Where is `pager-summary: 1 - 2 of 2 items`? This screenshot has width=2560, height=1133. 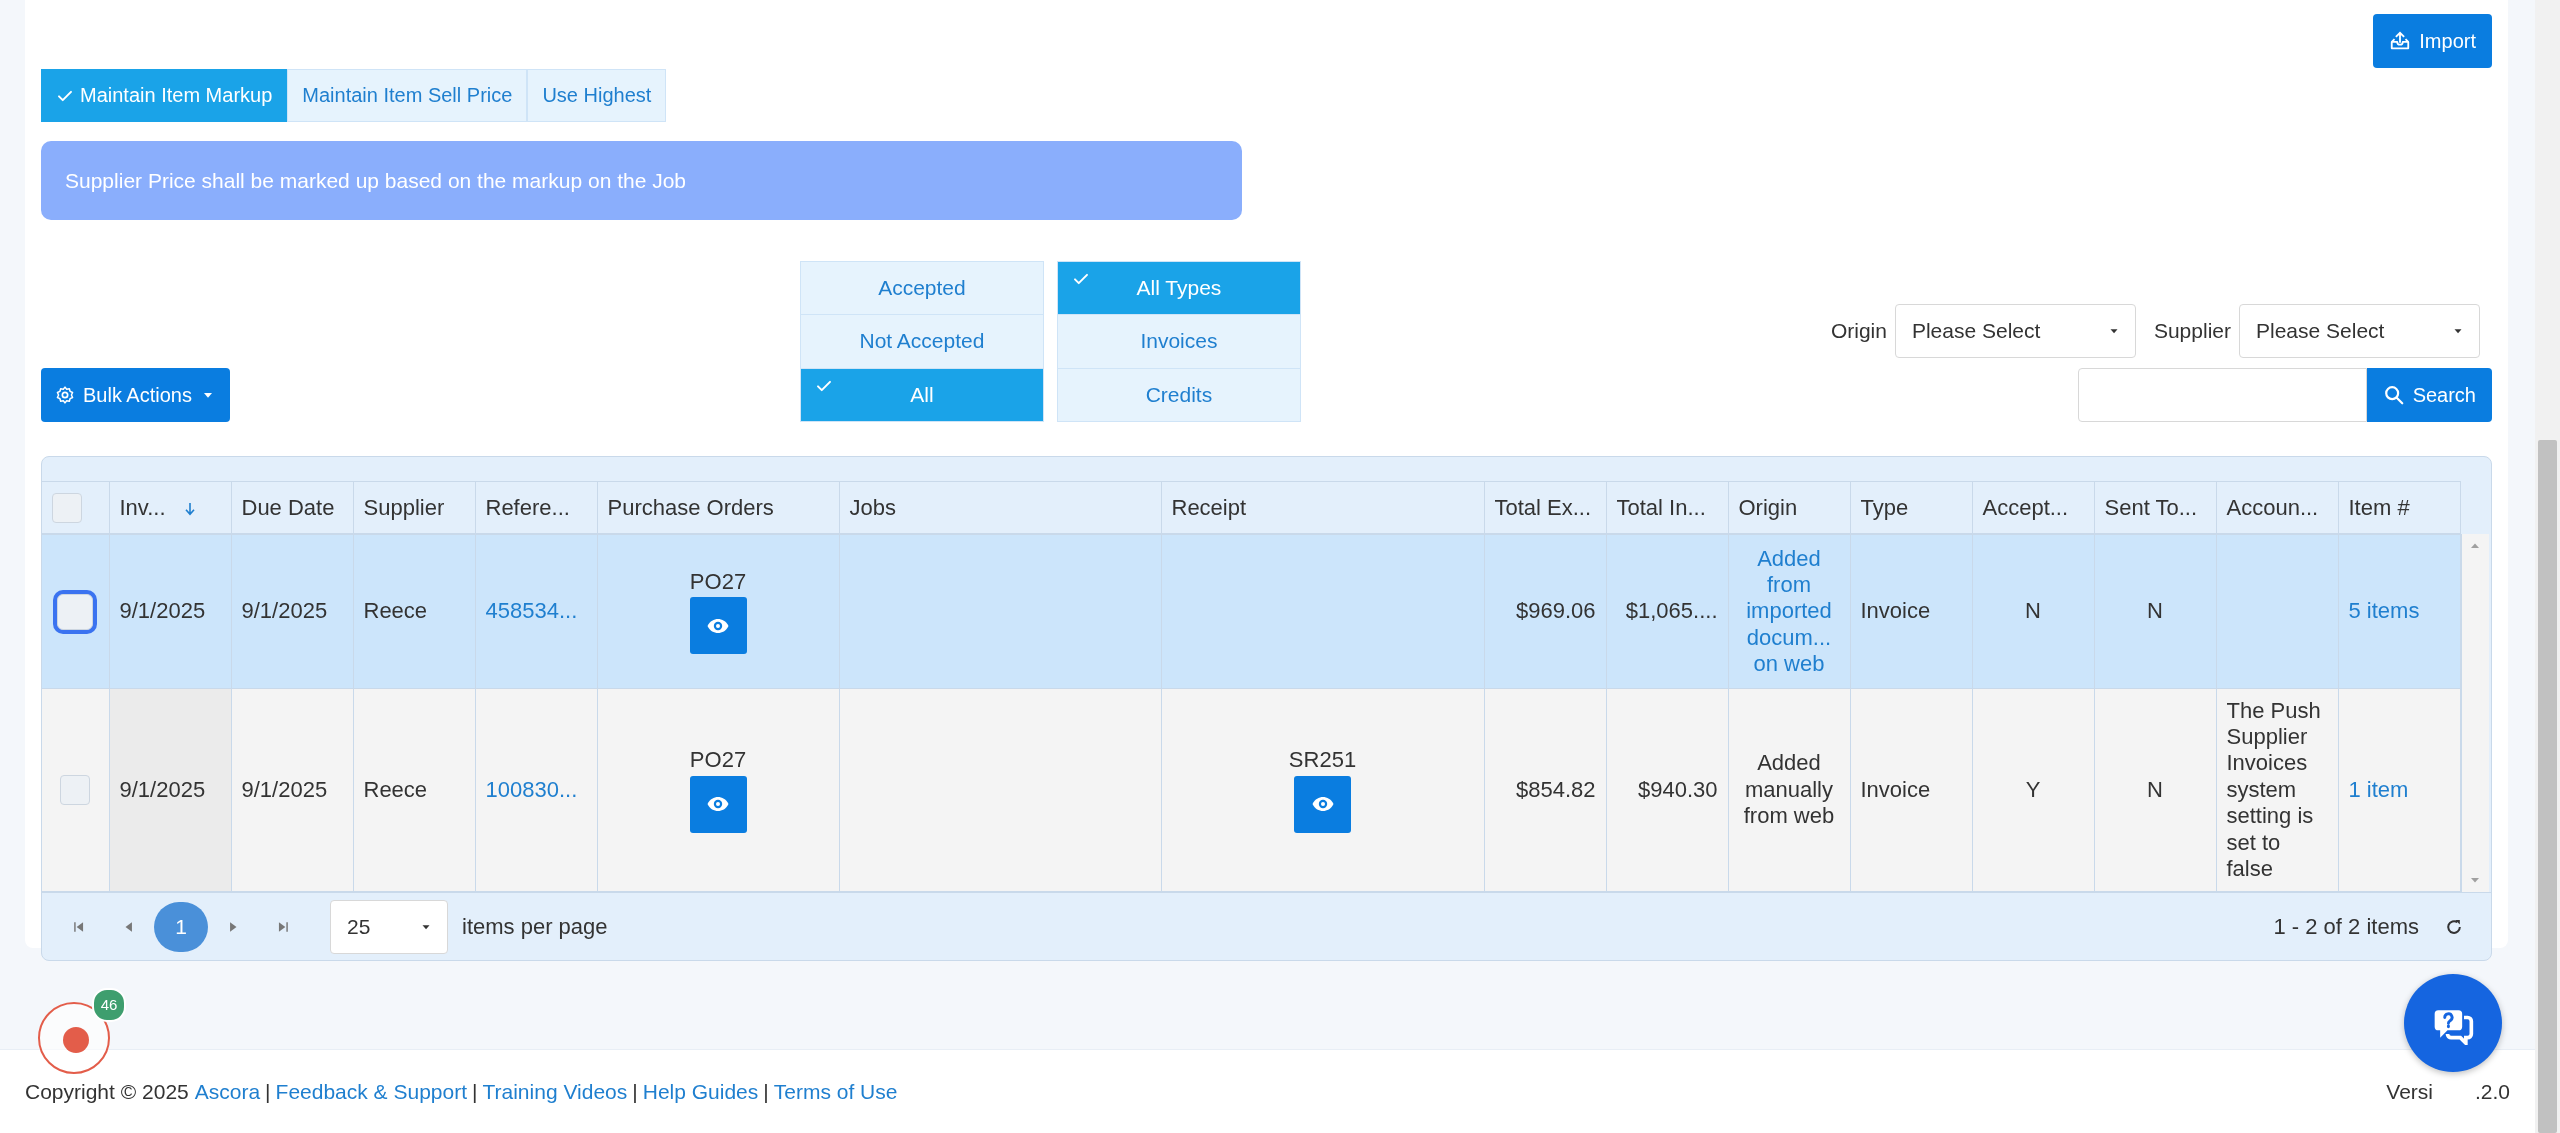
pager-summary: 1 - 2 of 2 items is located at coordinates (2346, 926).